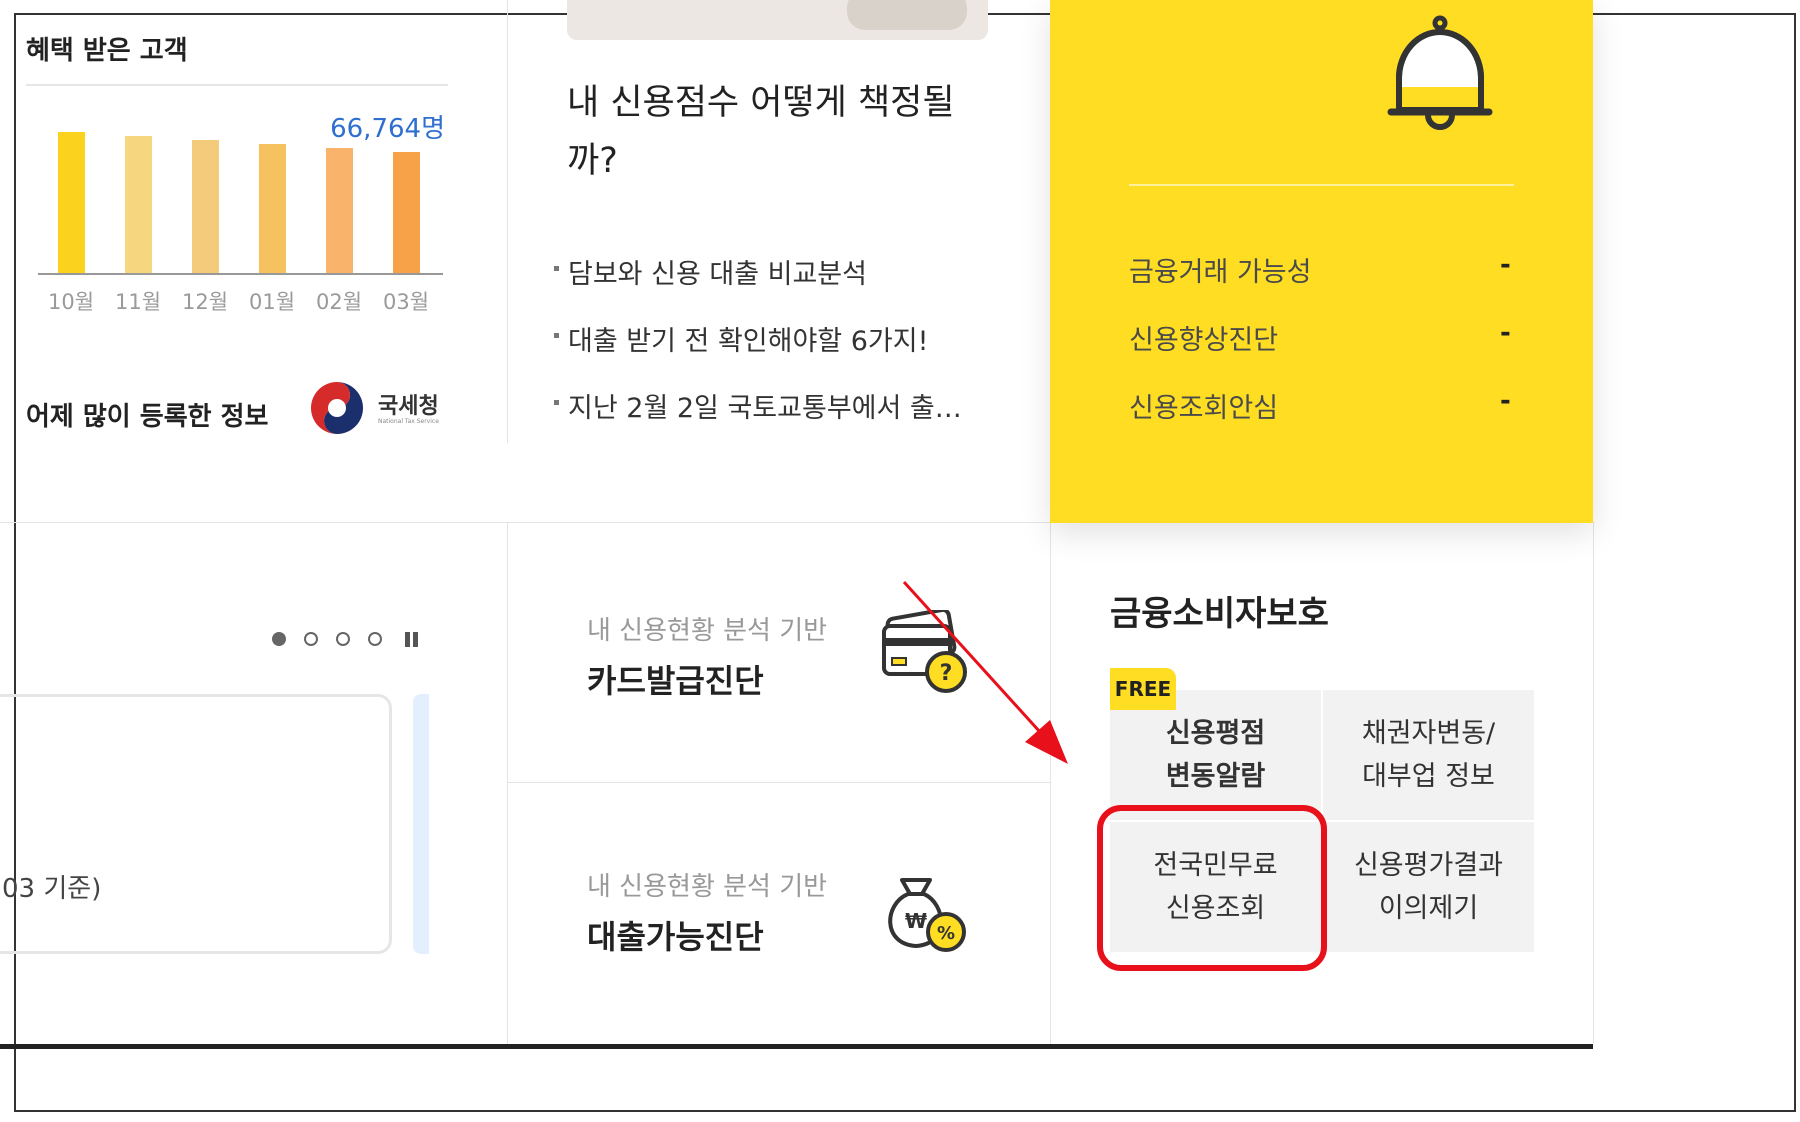  What do you see at coordinates (339, 302) in the screenshot?
I see `chart-month-label: 02월` at bounding box center [339, 302].